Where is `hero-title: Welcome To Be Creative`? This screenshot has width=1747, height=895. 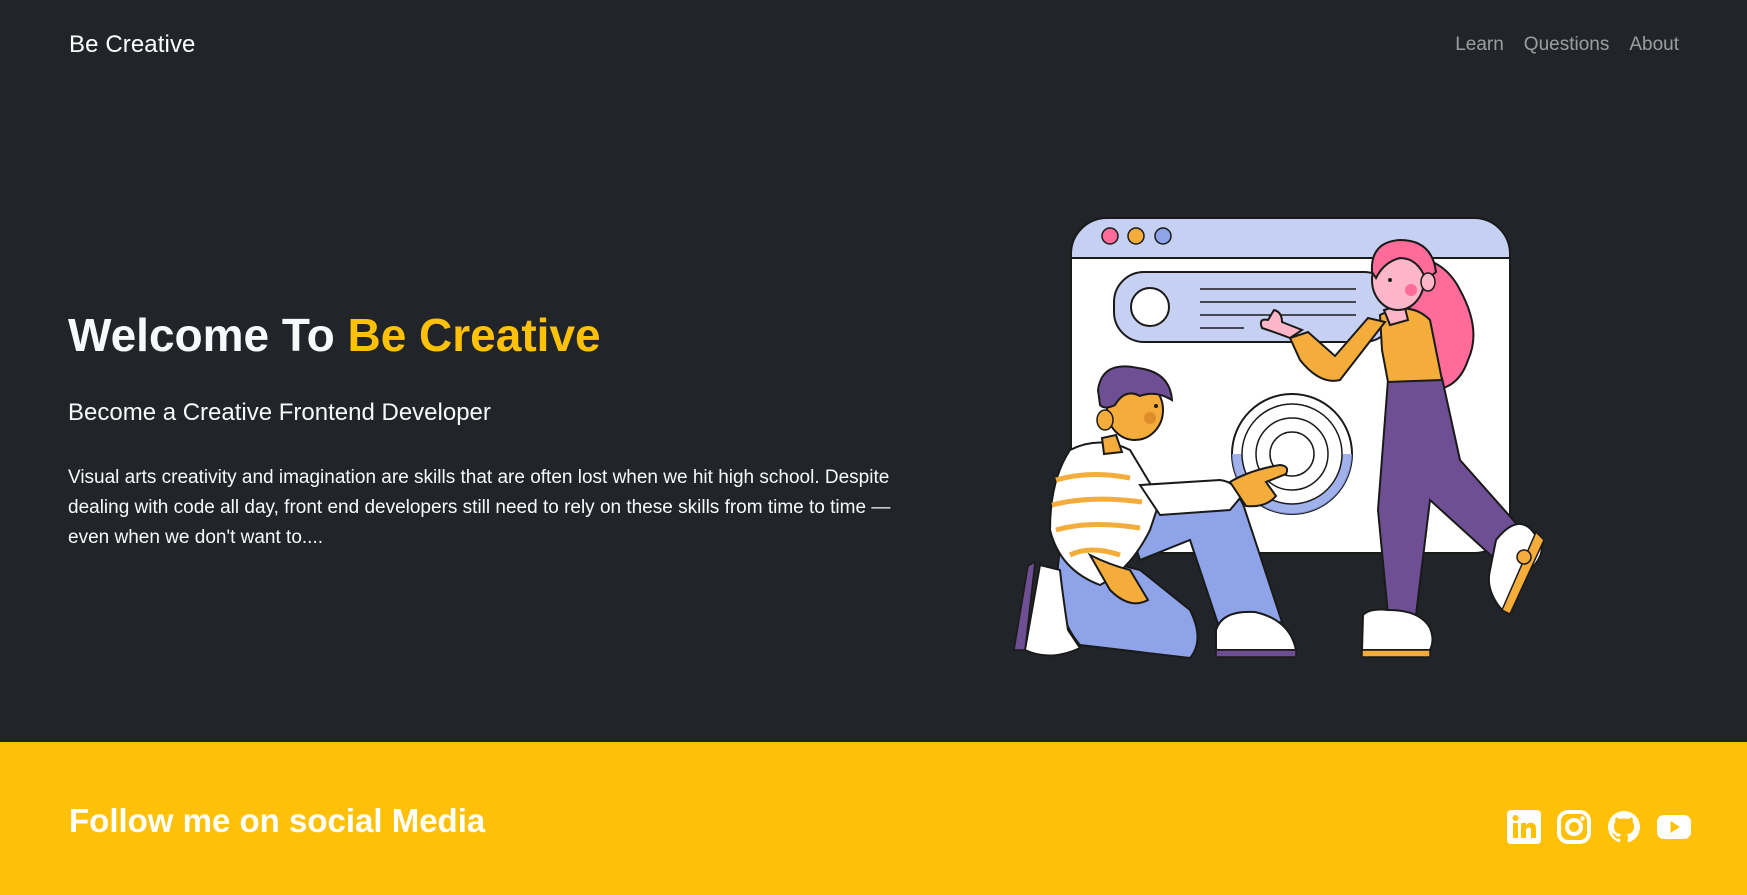 hero-title: Welcome To Be Creative is located at coordinates (334, 335).